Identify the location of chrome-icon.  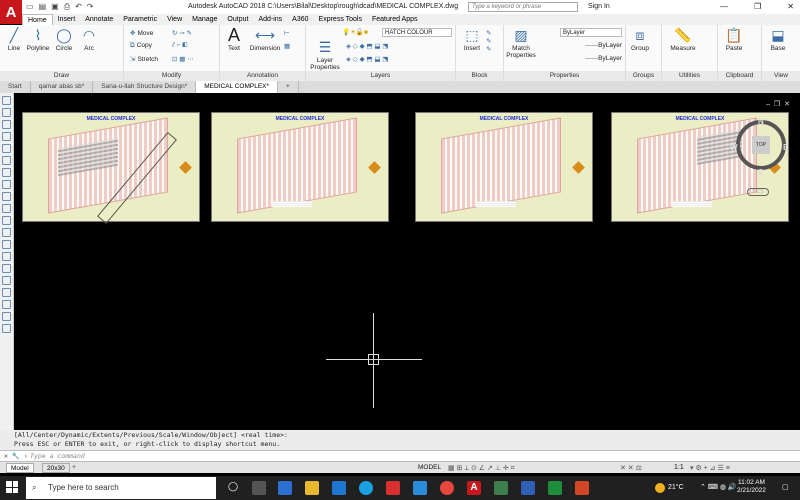
(447, 488).